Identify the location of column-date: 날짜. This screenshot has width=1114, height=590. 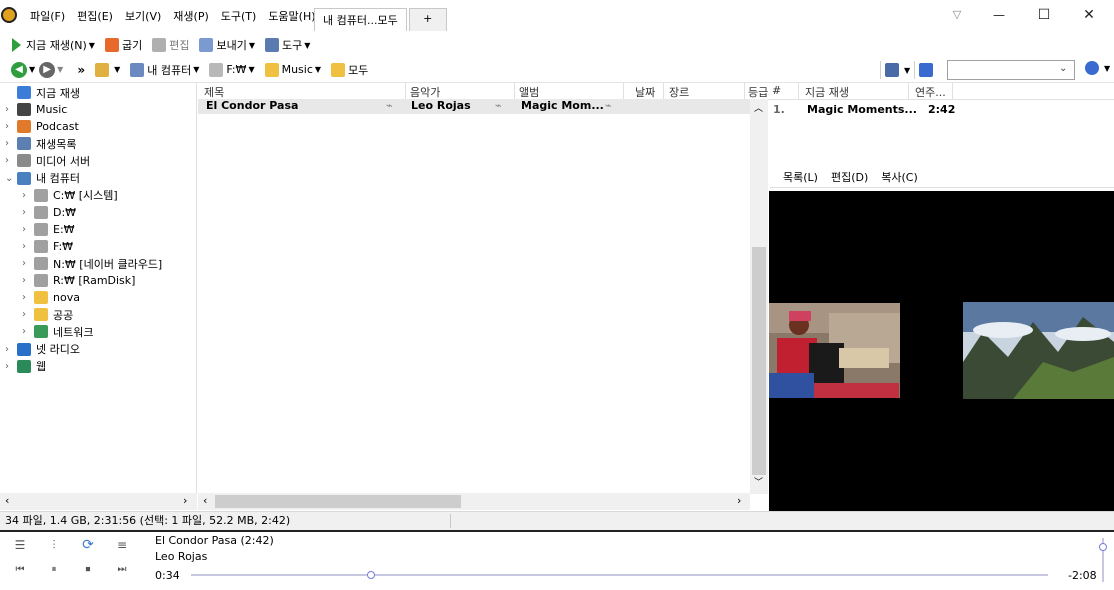
(645, 92).